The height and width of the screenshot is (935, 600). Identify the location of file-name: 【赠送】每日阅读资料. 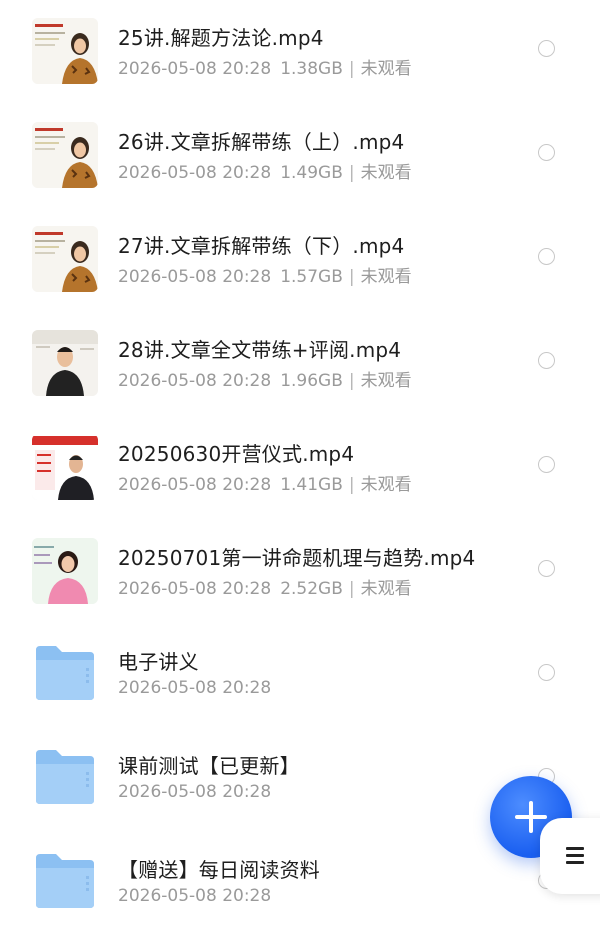
(219, 870).